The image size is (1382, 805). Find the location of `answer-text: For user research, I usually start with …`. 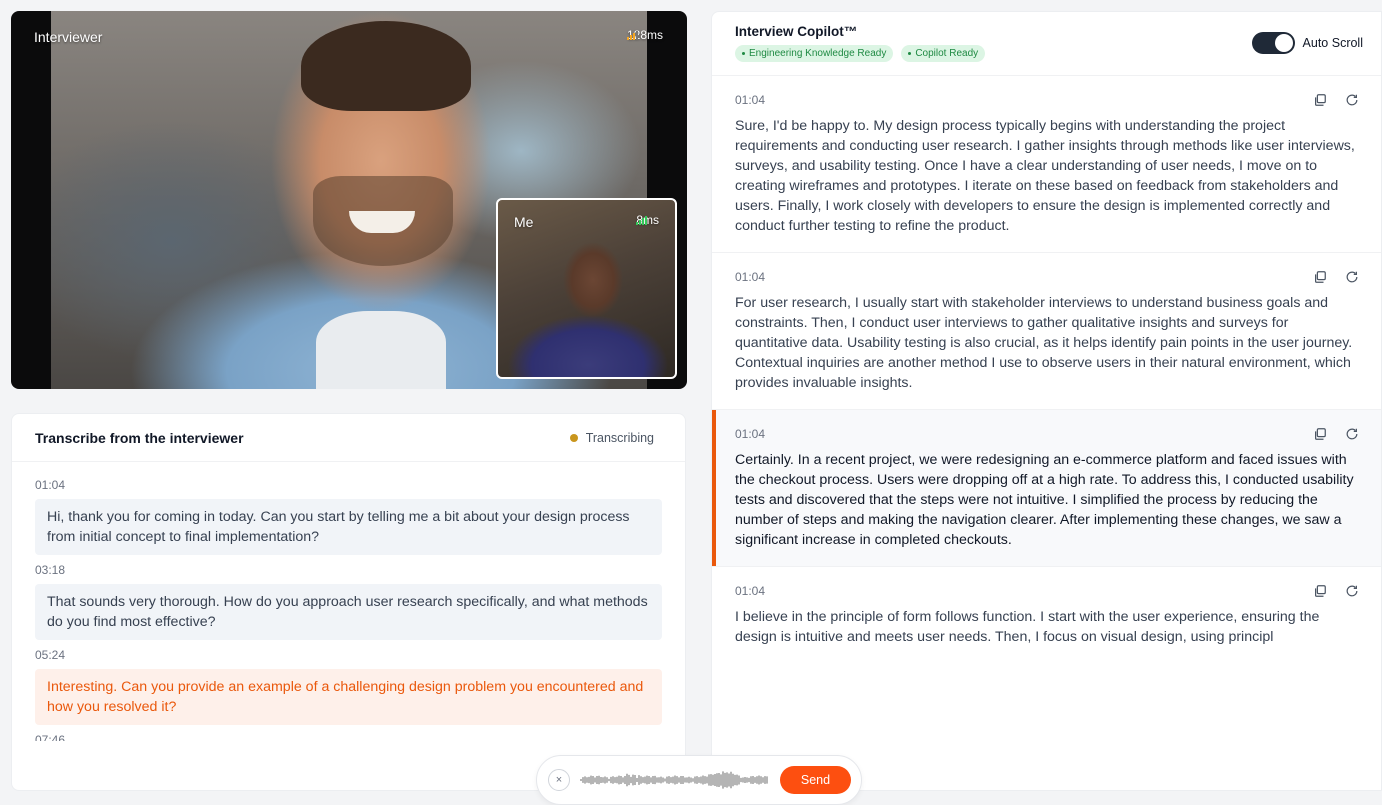

answer-text: For user research, I usually start with … is located at coordinates (1044, 343).